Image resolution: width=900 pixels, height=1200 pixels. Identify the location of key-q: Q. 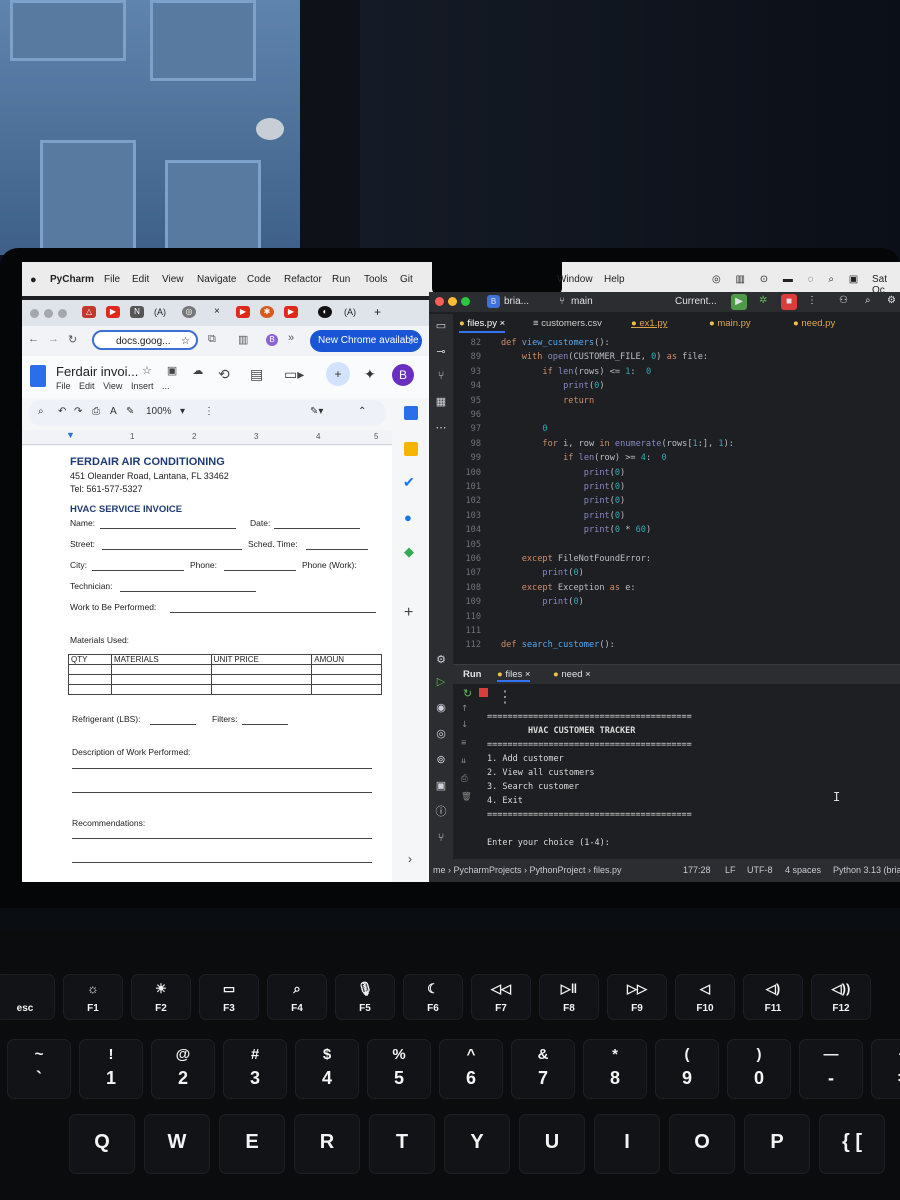
(102, 1144).